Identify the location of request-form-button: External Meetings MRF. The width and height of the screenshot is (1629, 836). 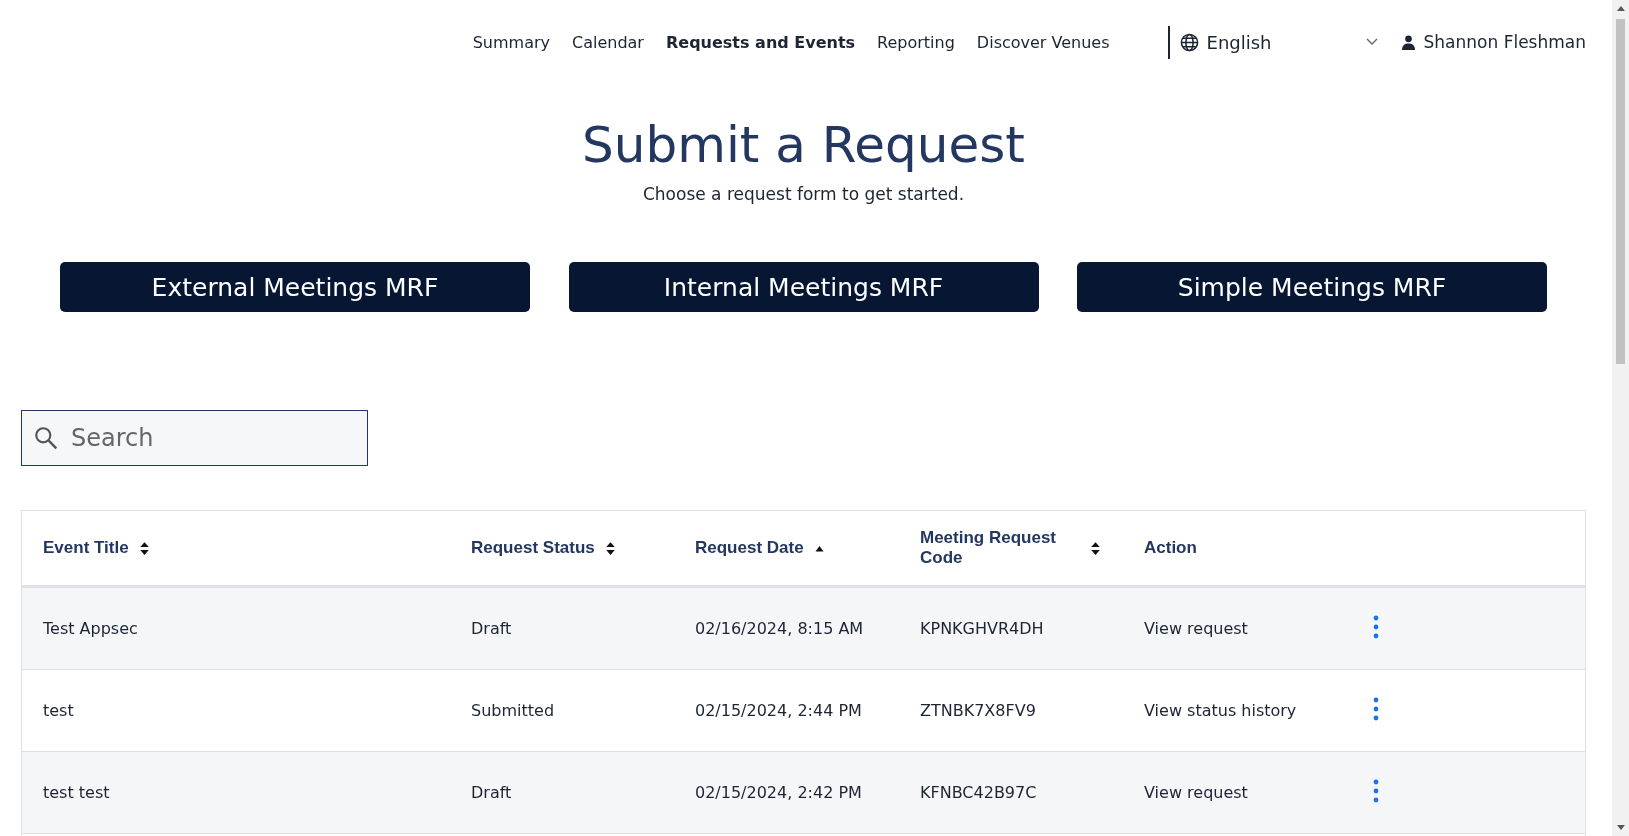
(295, 287).